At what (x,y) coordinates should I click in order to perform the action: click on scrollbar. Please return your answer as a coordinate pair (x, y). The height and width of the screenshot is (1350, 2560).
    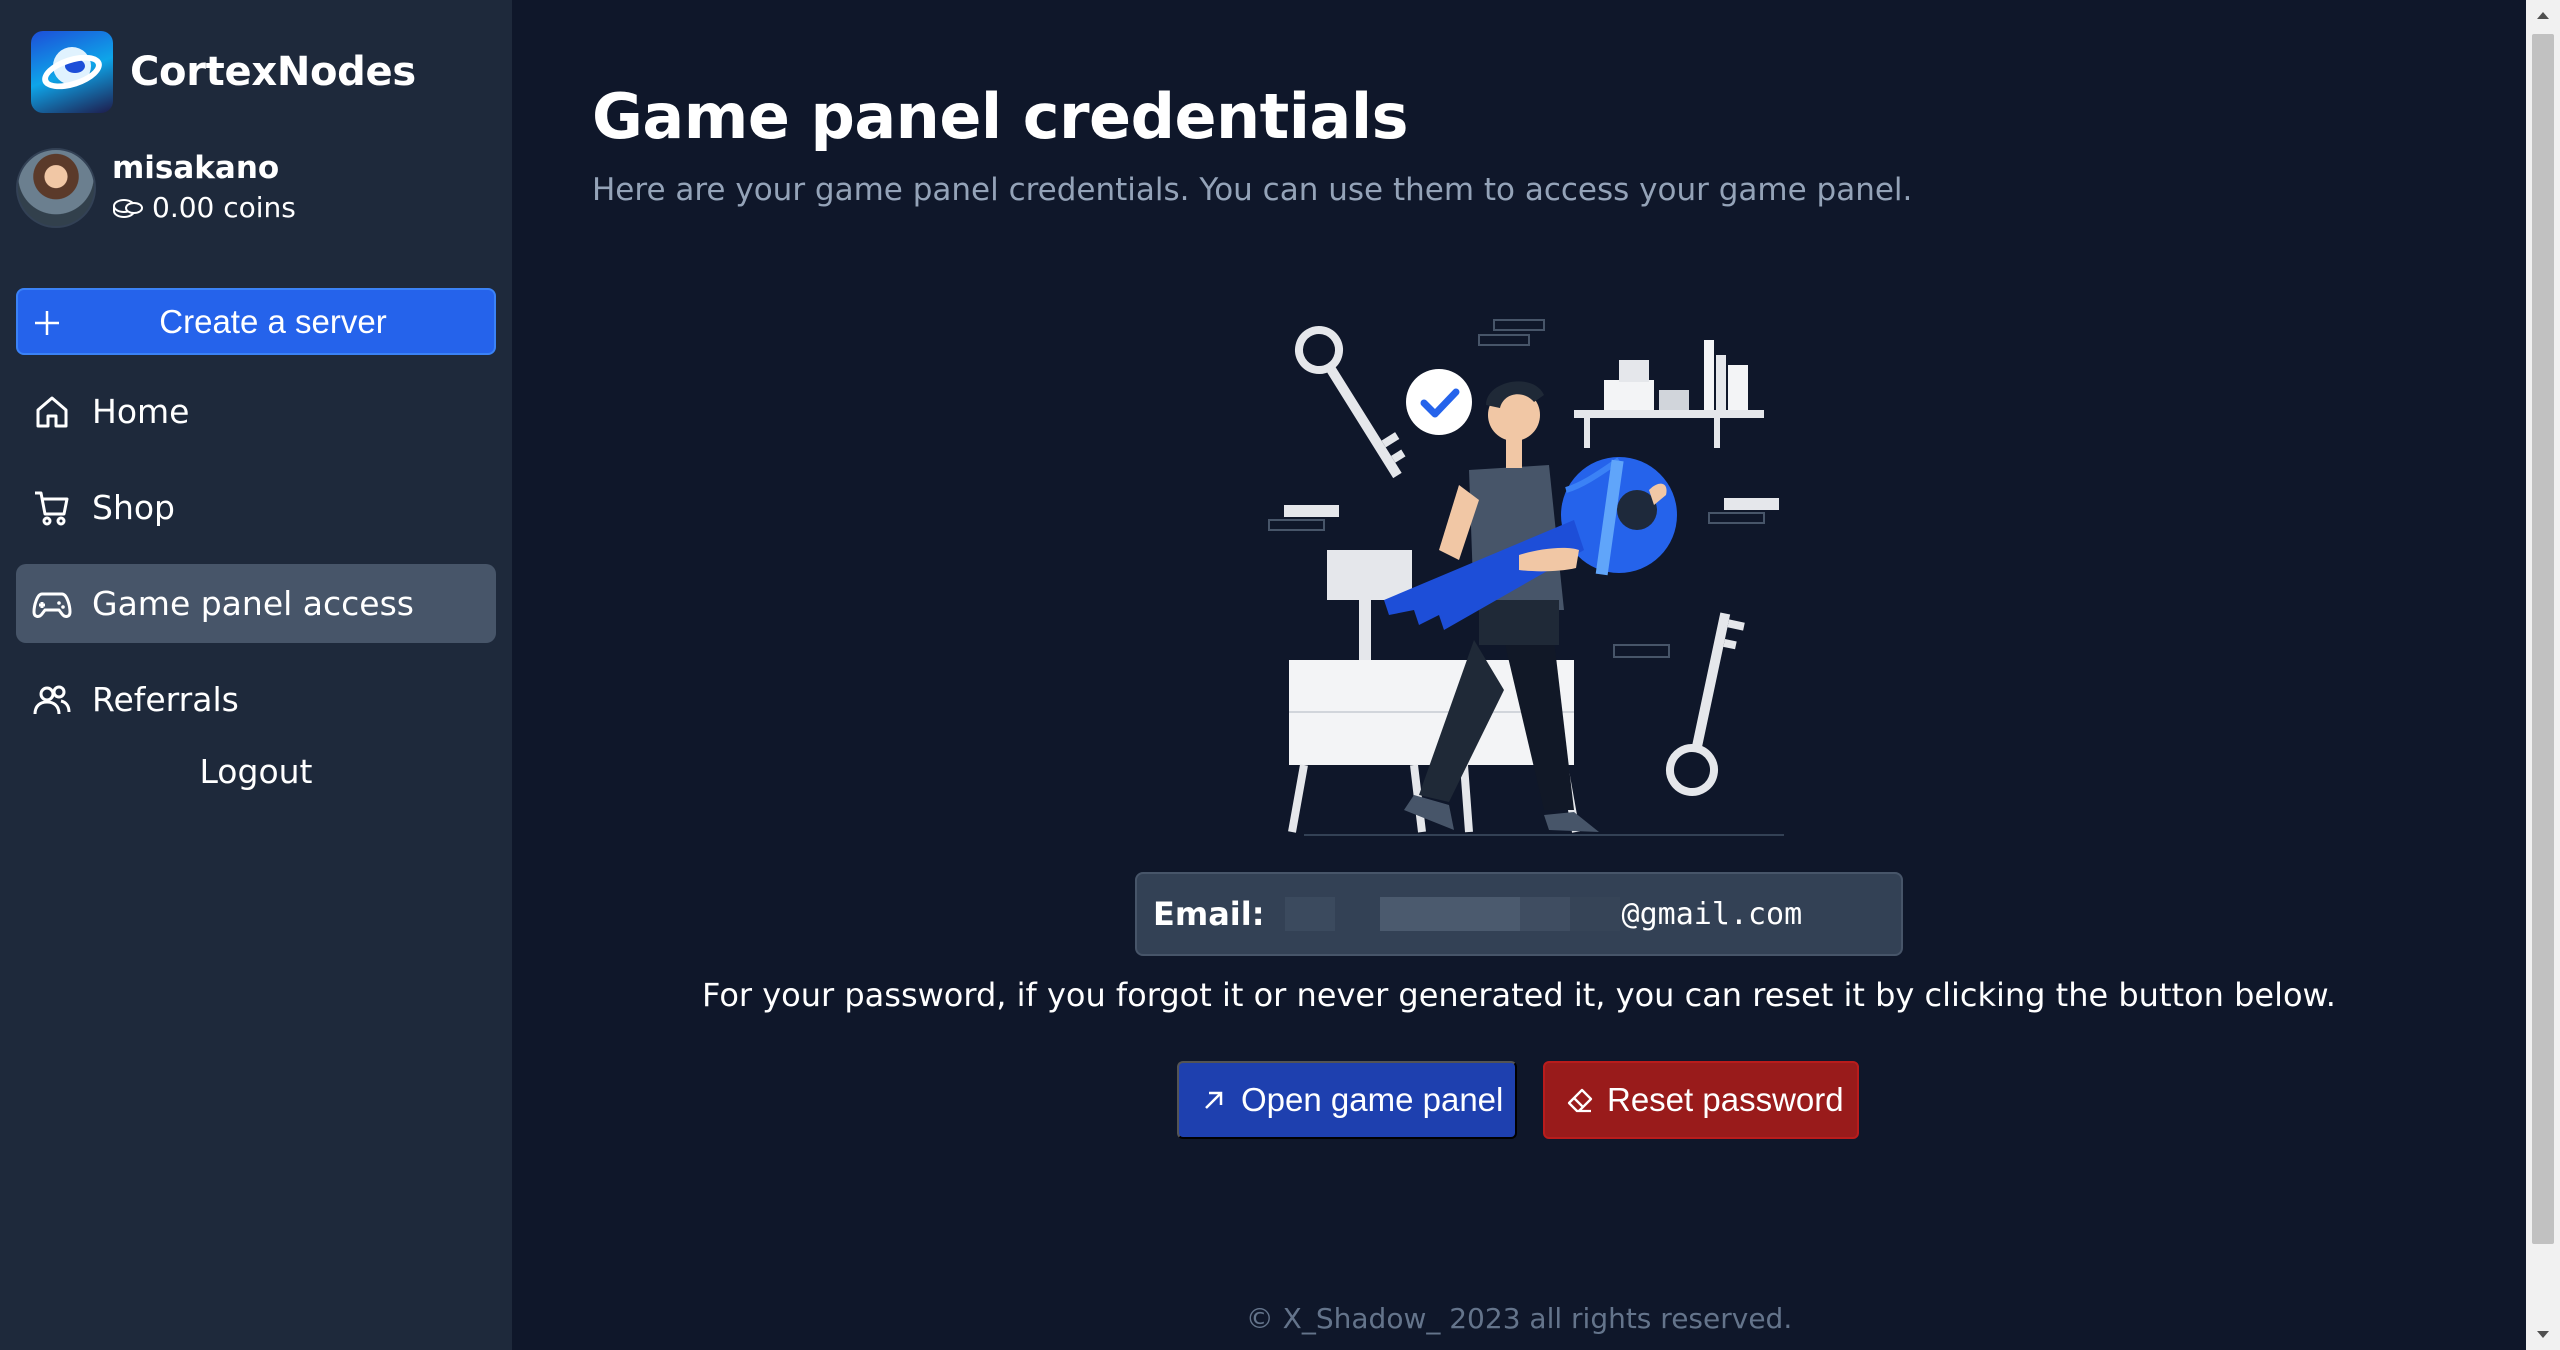
    Looking at the image, I should click on (2543, 675).